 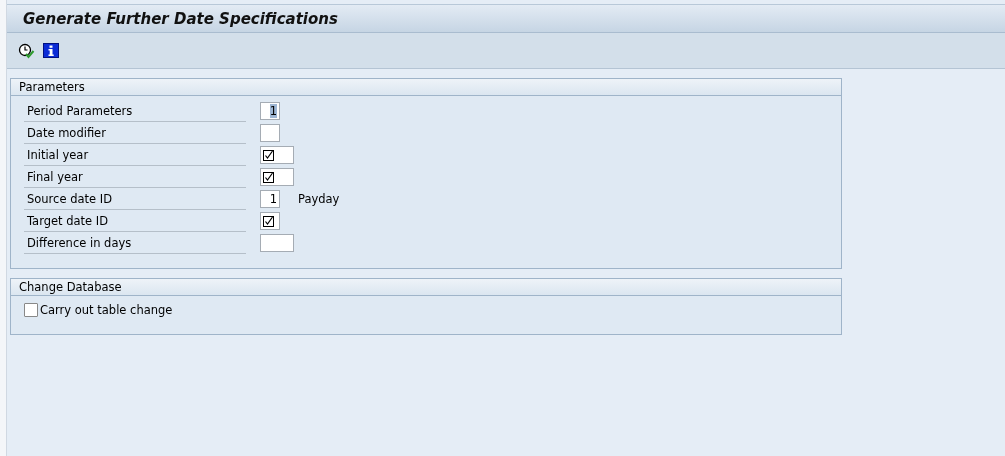 I want to click on field-label: Initial year, so click(x=135, y=155).